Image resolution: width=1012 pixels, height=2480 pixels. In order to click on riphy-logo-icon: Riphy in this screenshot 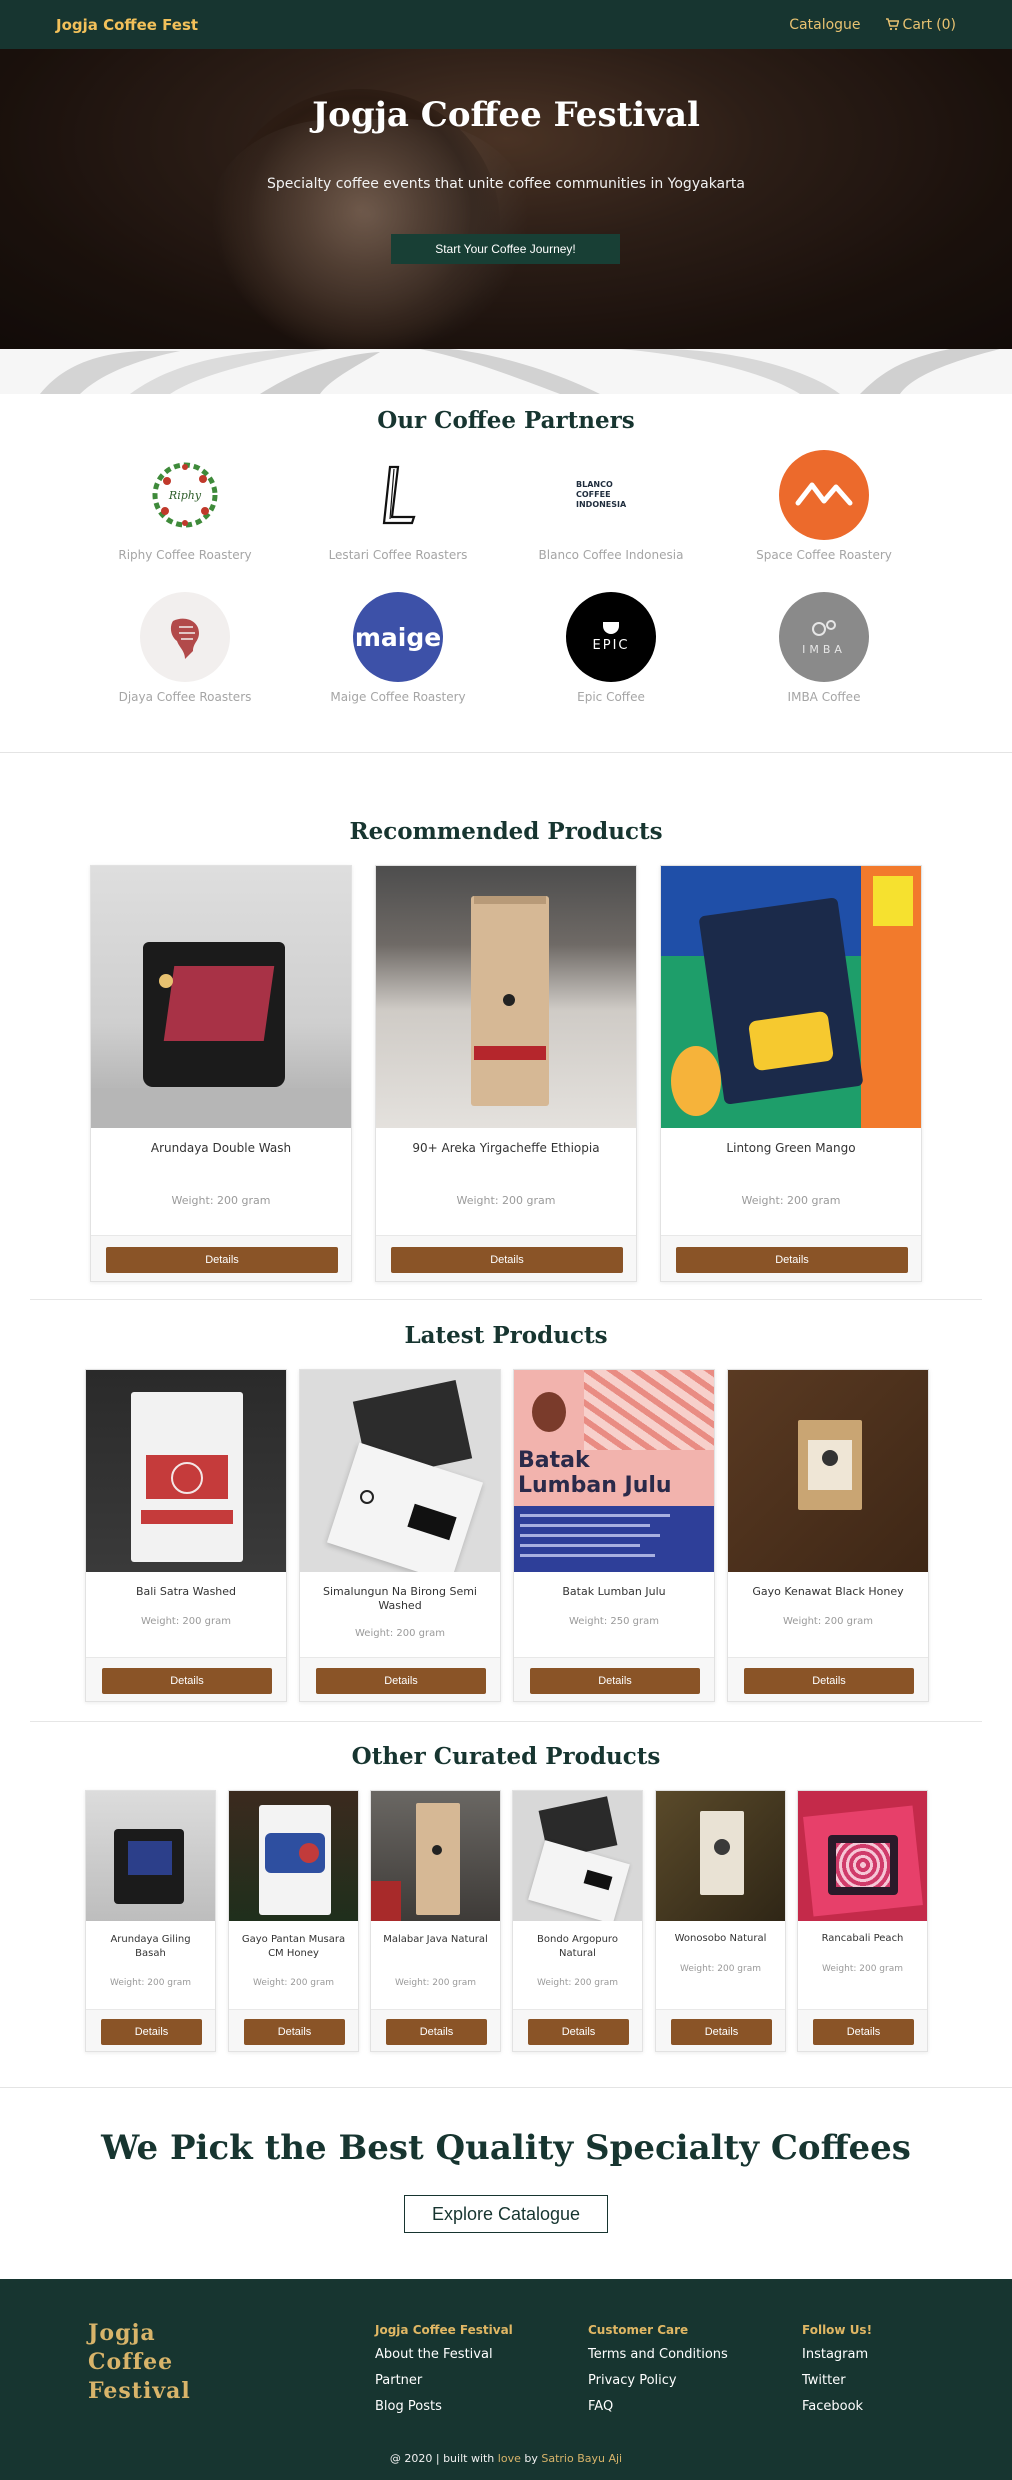, I will do `click(185, 495)`.